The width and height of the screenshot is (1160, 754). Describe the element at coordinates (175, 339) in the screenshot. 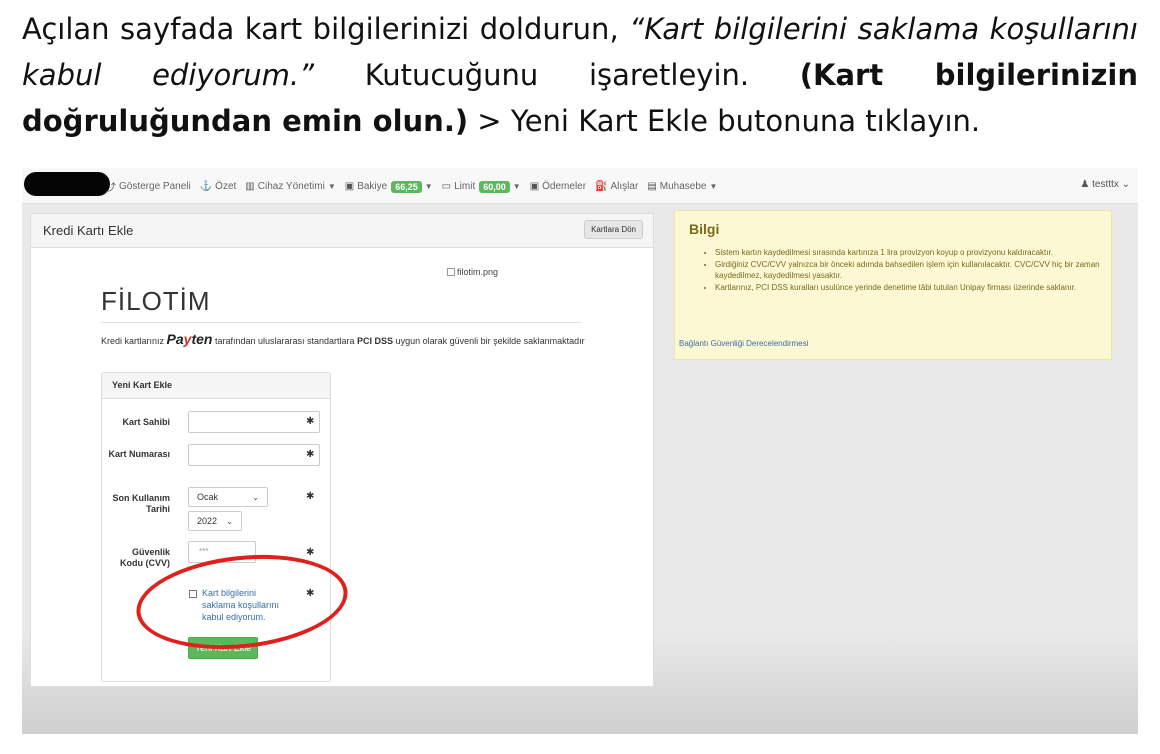

I see `payten-pa: Pa` at that location.